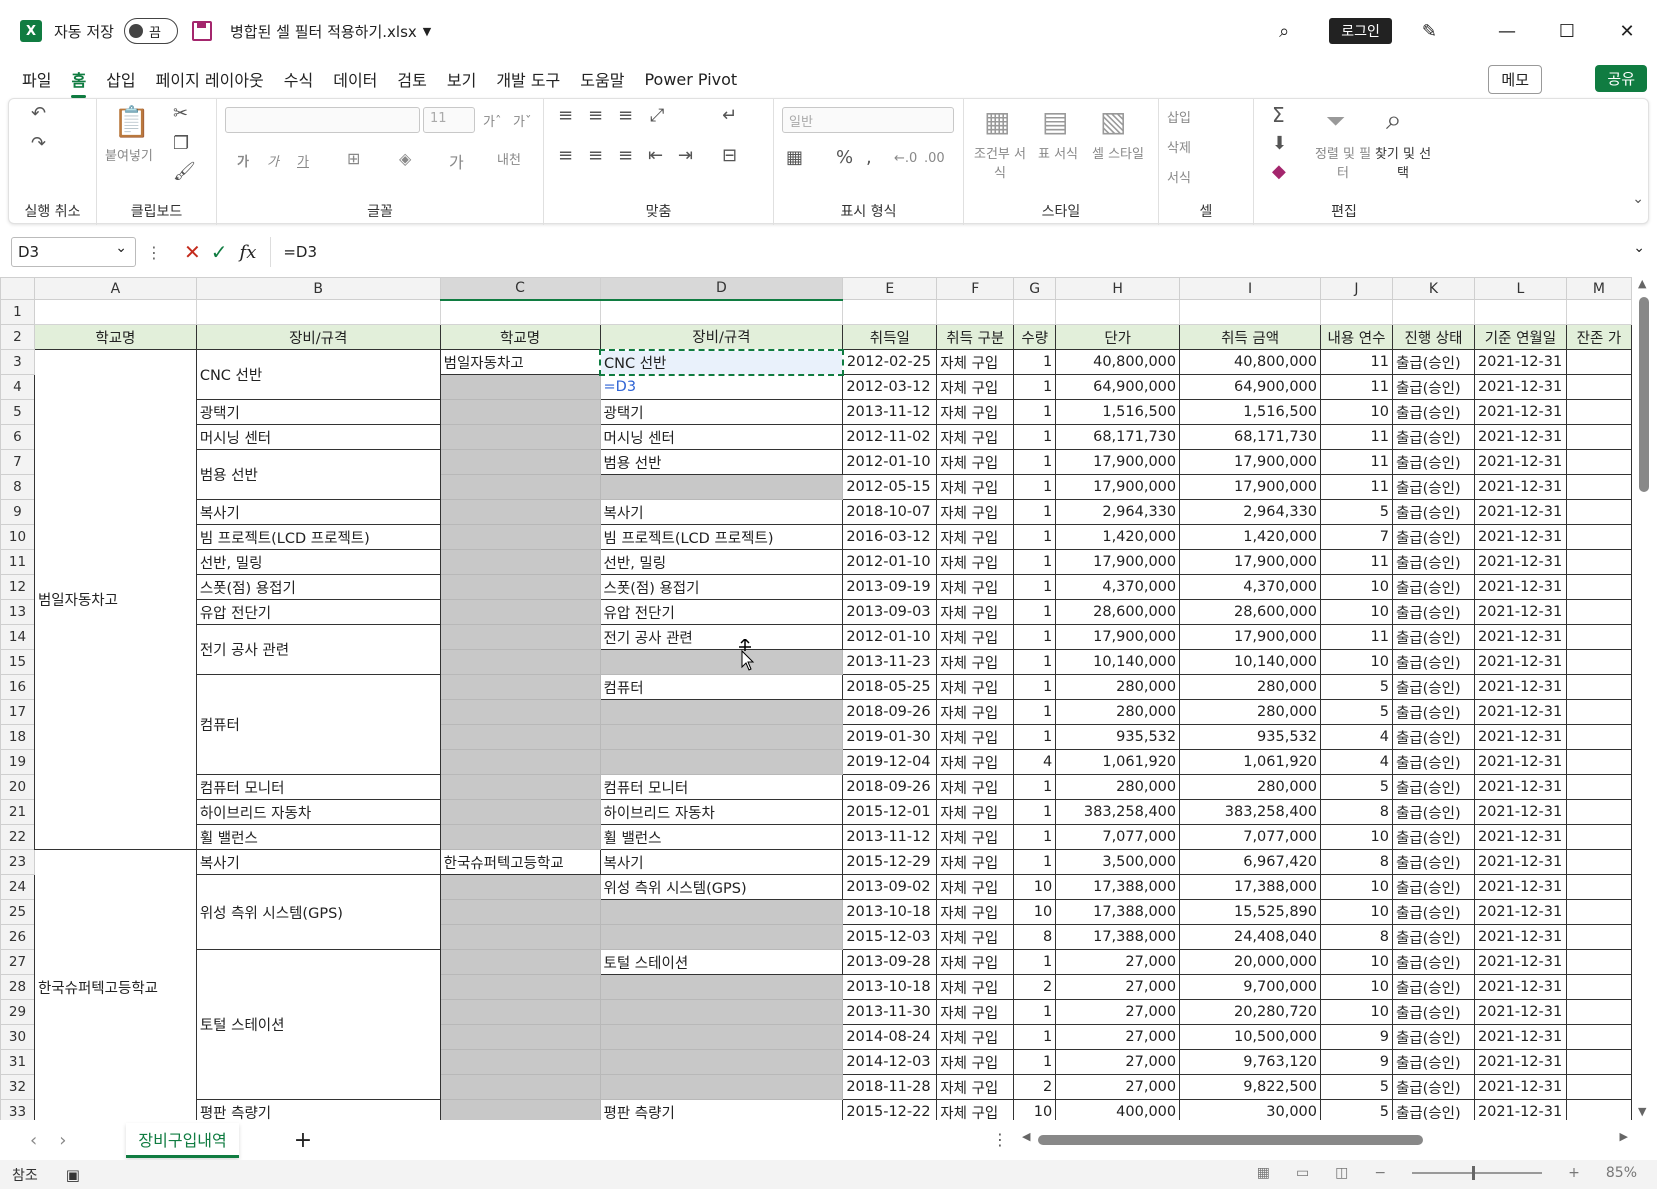  What do you see at coordinates (38, 143) in the screenshot?
I see `redo-icon: ↷` at bounding box center [38, 143].